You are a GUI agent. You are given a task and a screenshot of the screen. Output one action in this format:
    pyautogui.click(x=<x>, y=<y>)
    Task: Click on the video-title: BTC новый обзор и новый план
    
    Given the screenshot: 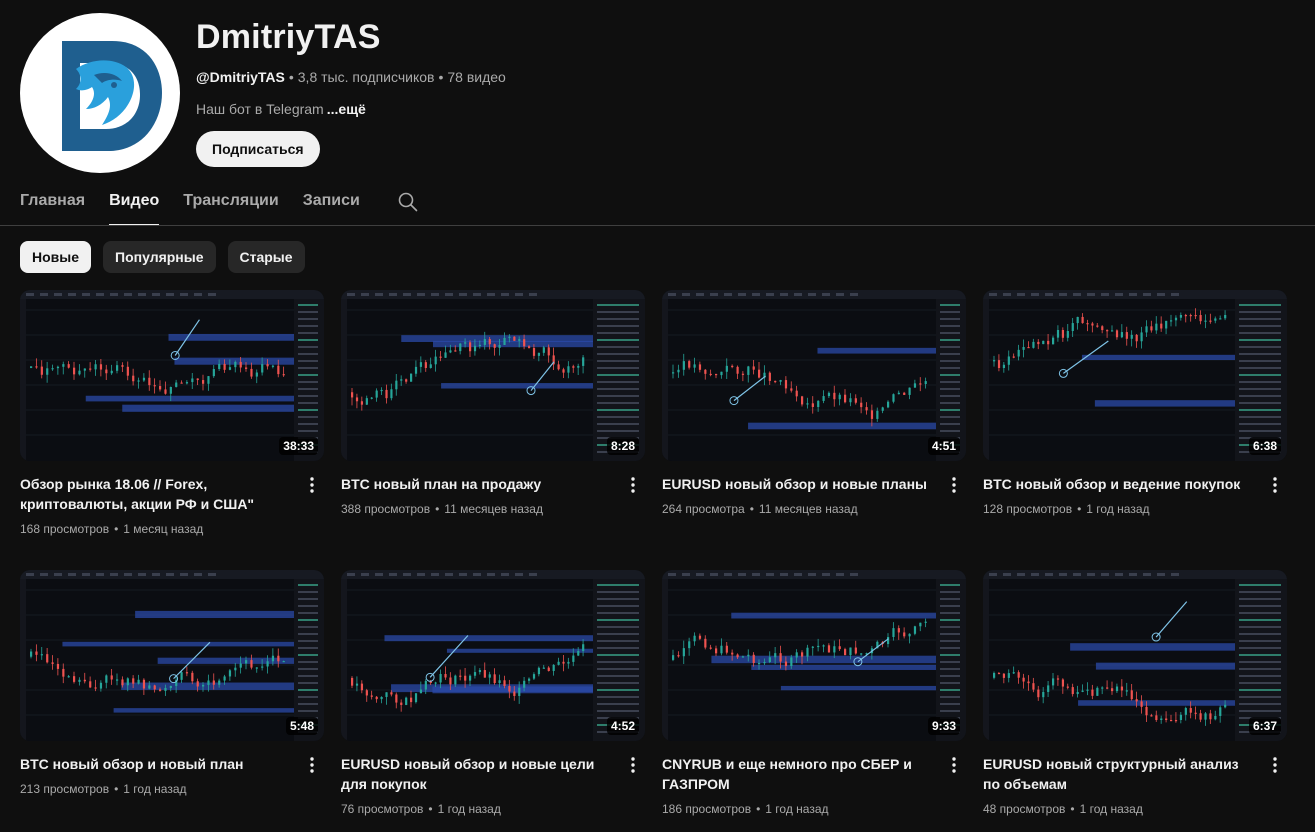 What is the action you would take?
    pyautogui.click(x=155, y=764)
    